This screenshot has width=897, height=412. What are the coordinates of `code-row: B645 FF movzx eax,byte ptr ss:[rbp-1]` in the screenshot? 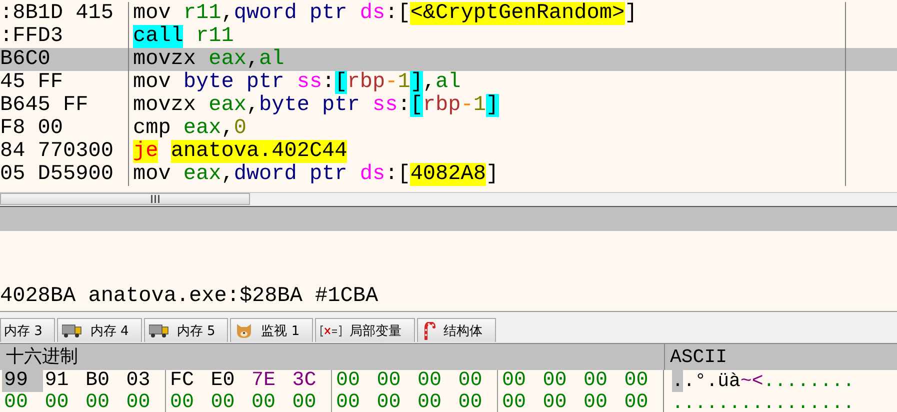 It's located at (448, 105).